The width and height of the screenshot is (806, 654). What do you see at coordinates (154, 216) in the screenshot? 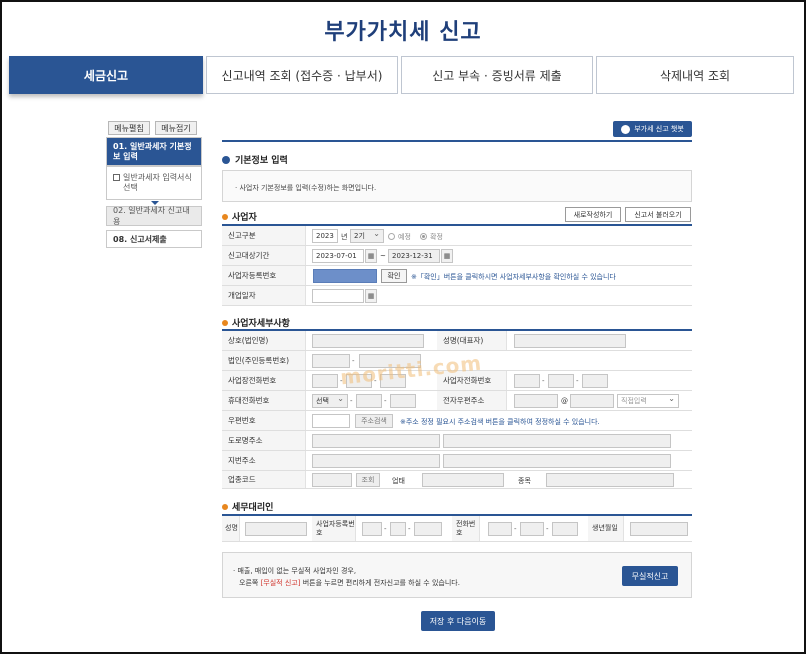
I see `step-report-content: 02. 일반과세자 신고내용` at bounding box center [154, 216].